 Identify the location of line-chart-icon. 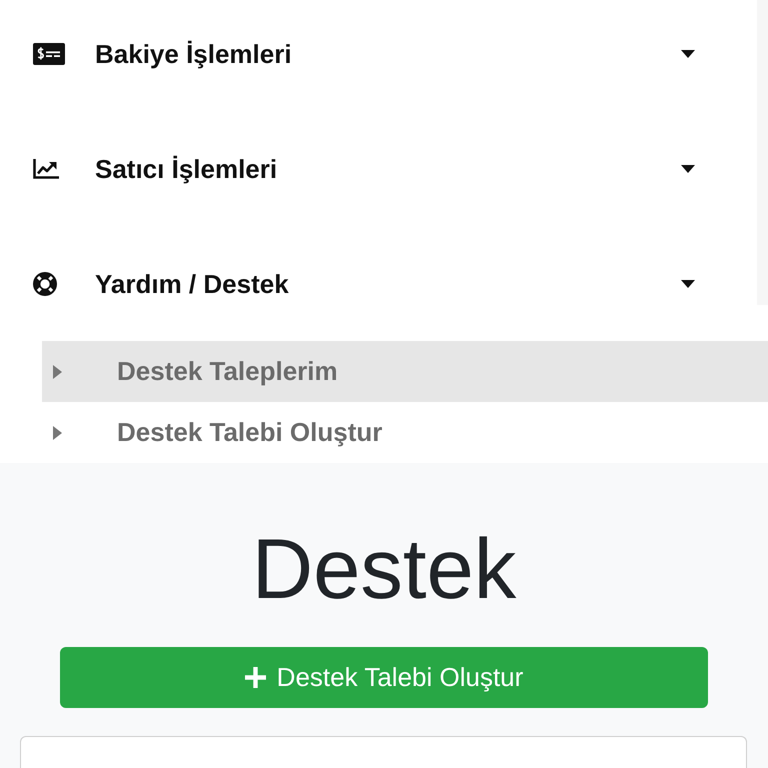
(46, 169).